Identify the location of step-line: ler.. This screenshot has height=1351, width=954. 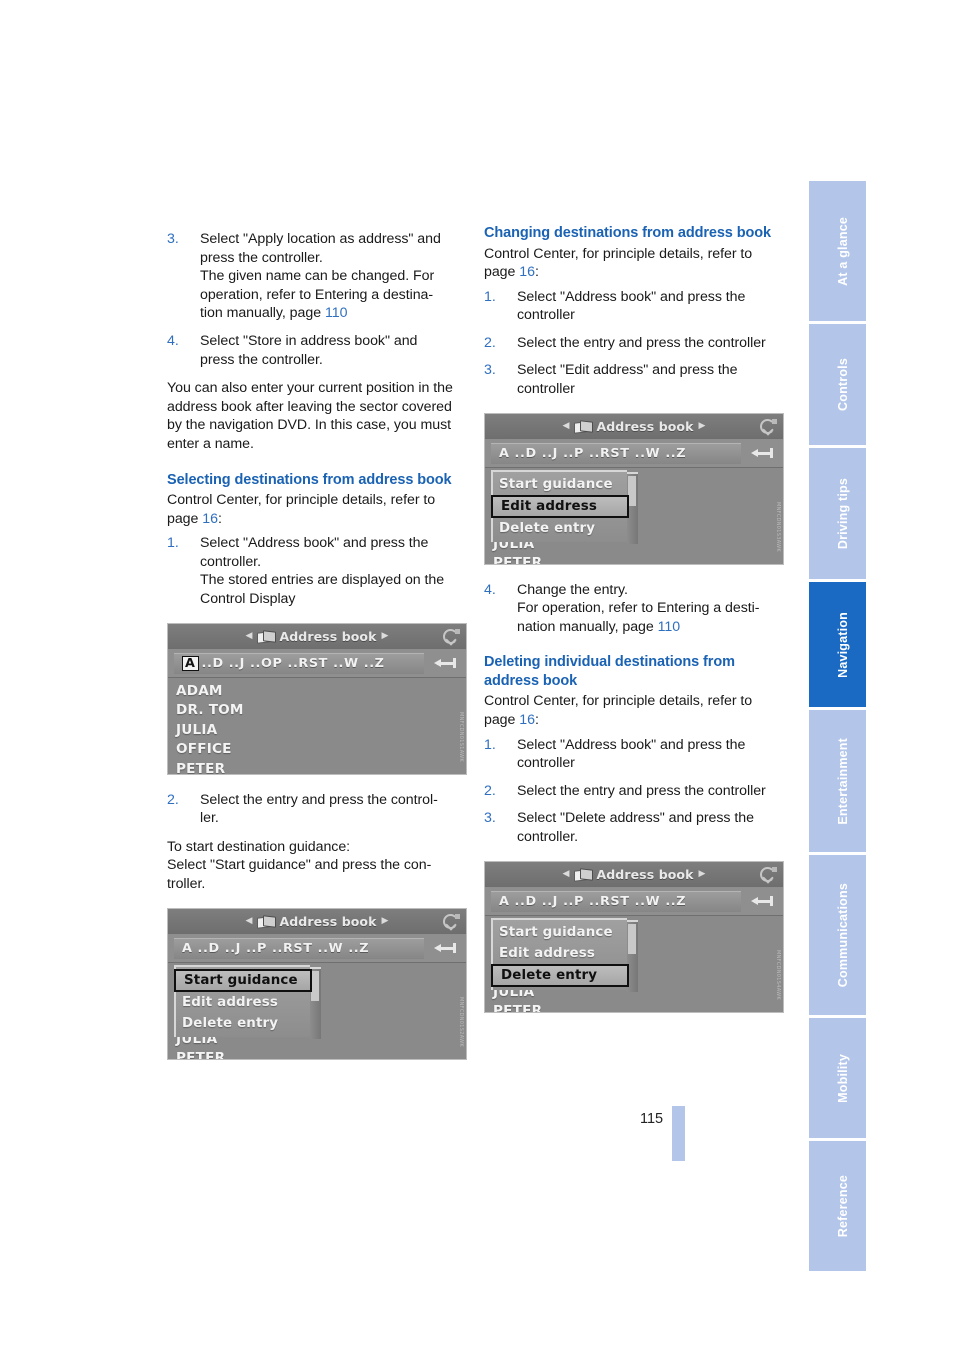
(209, 818).